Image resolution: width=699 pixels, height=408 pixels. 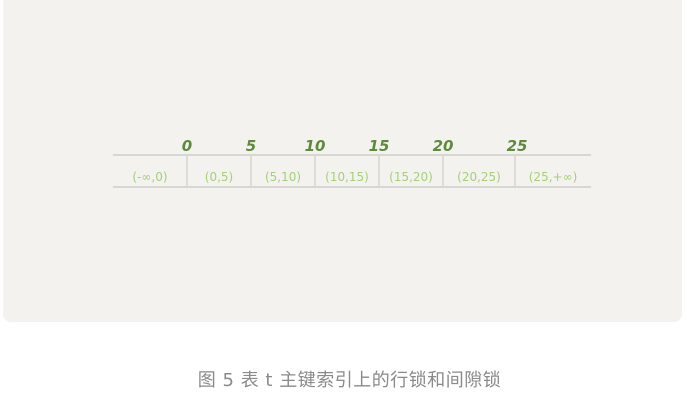 What do you see at coordinates (187, 146) in the screenshot?
I see `tick-label-0: 0` at bounding box center [187, 146].